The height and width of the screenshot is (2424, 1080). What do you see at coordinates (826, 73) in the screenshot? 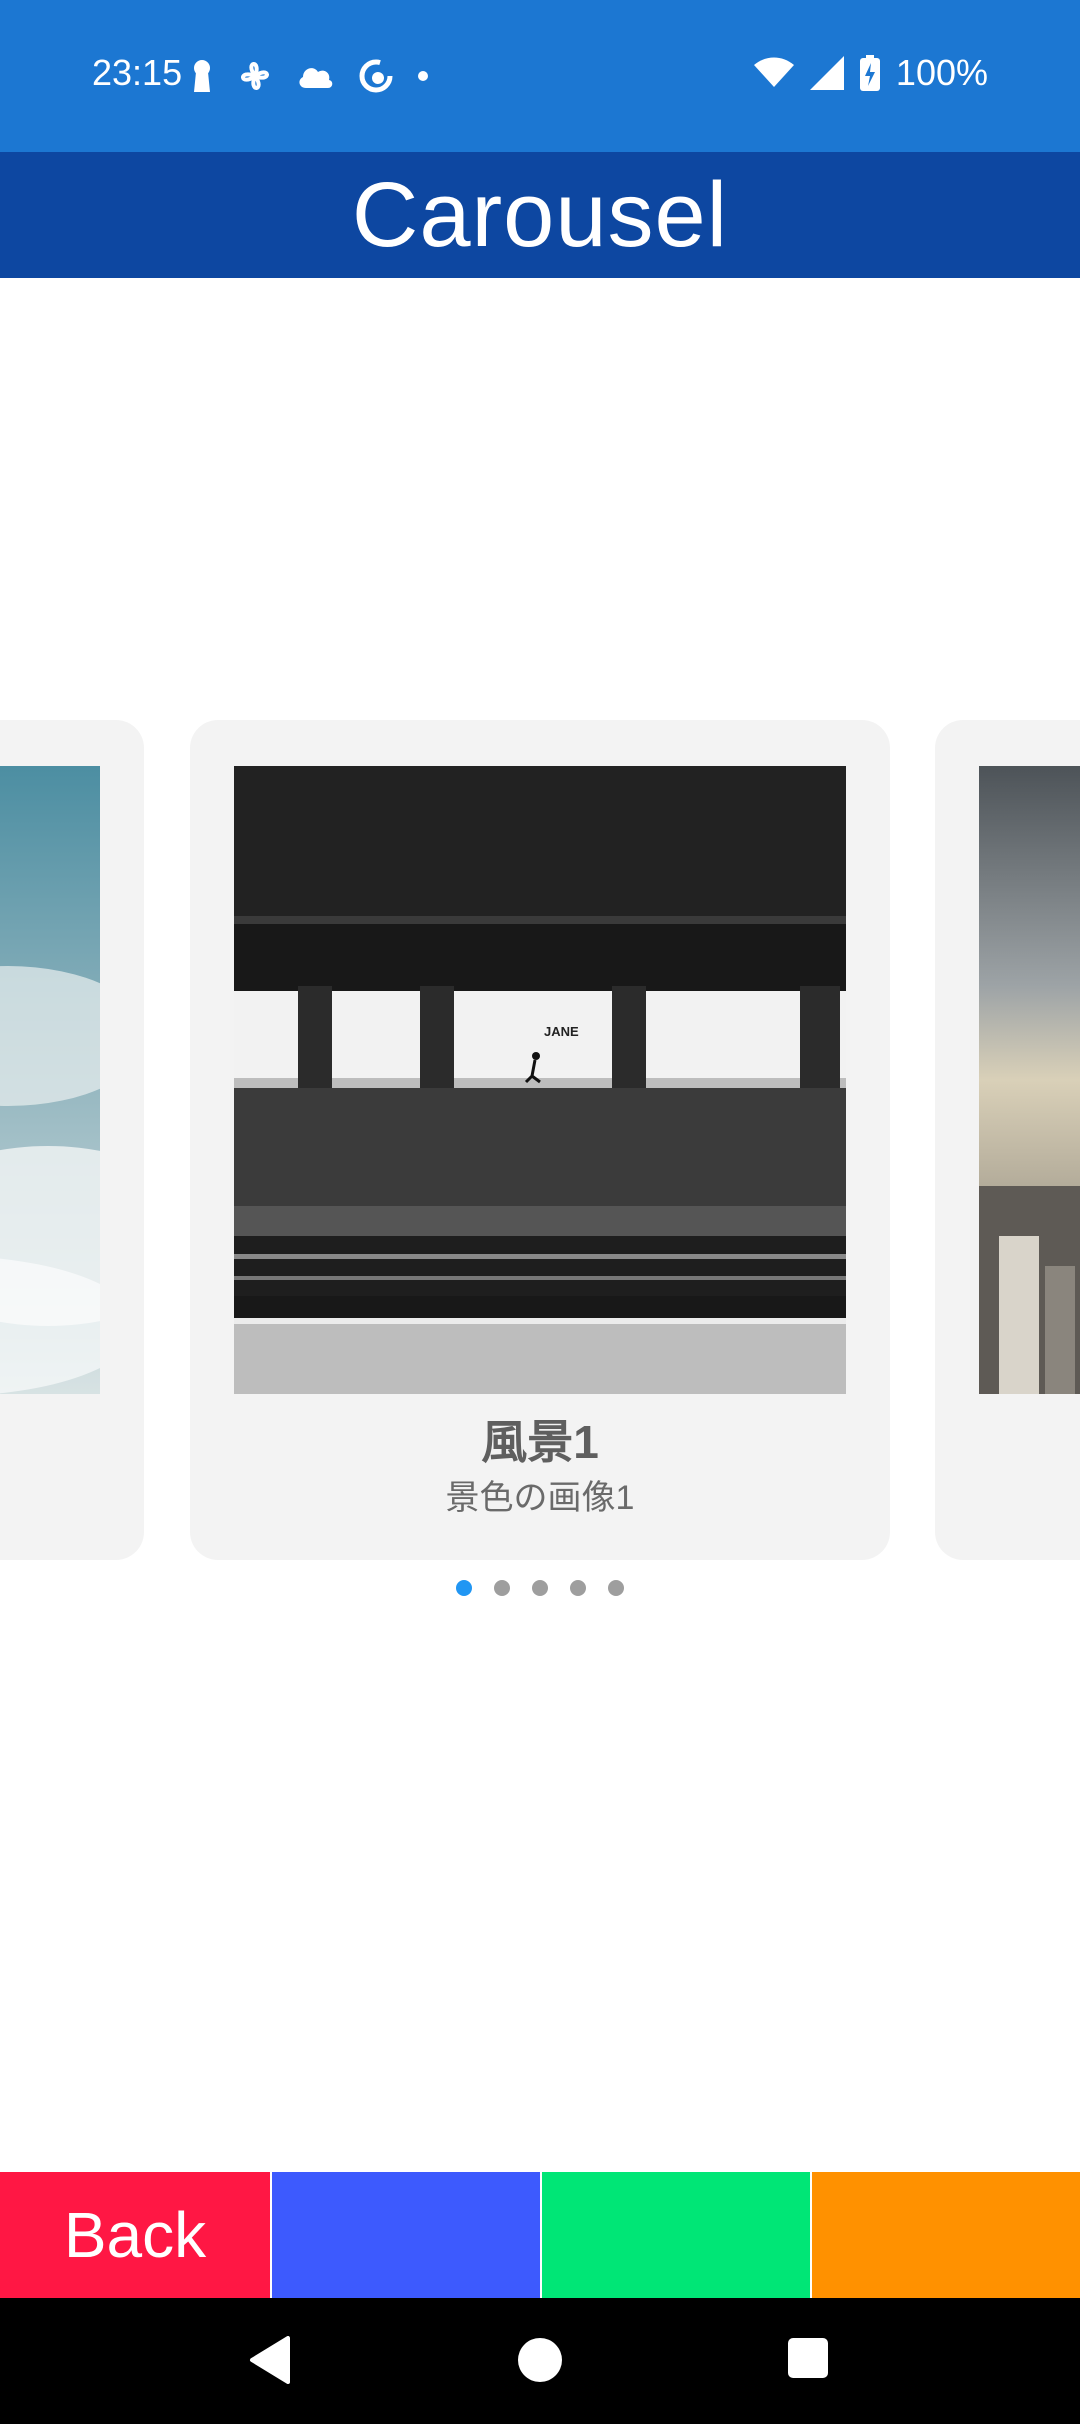
I see `cell-signal-icon` at bounding box center [826, 73].